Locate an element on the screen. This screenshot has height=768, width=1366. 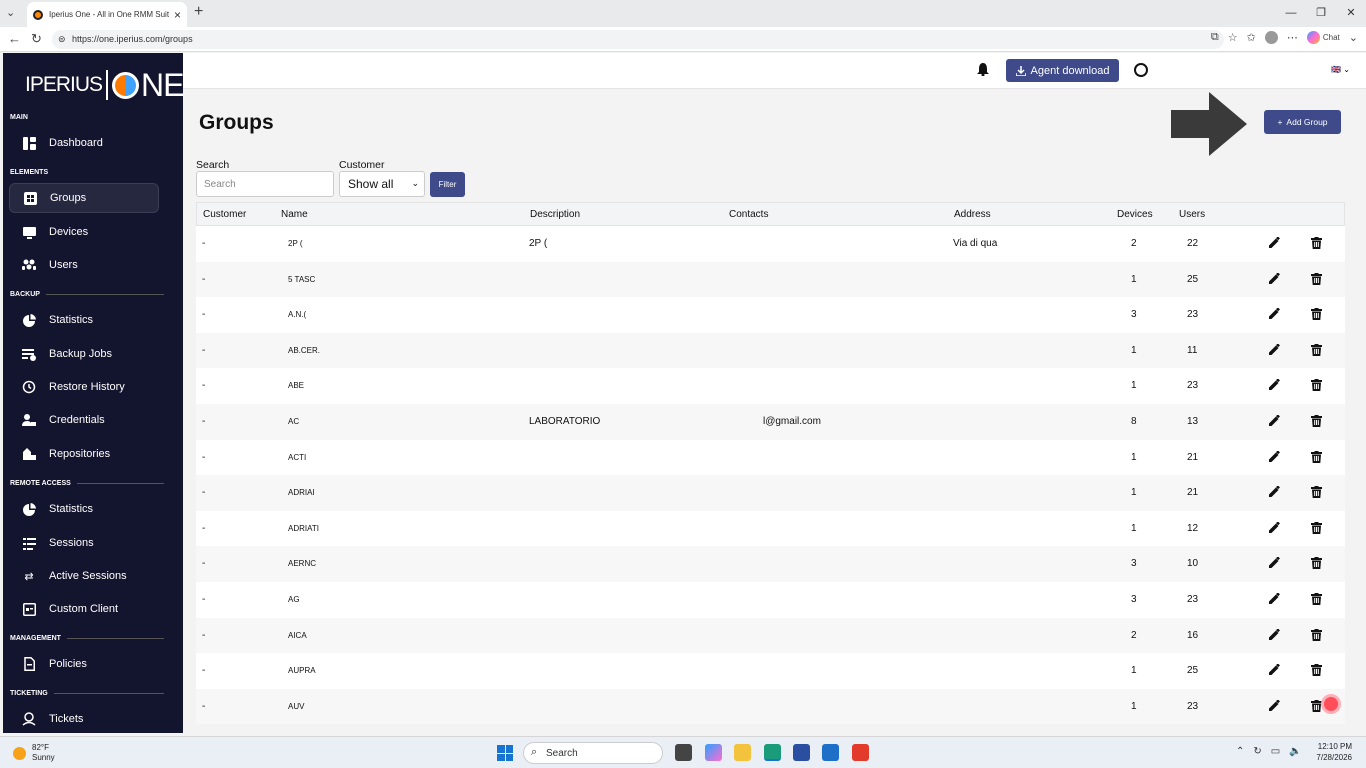
col-description: Description is located at coordinates (555, 214).